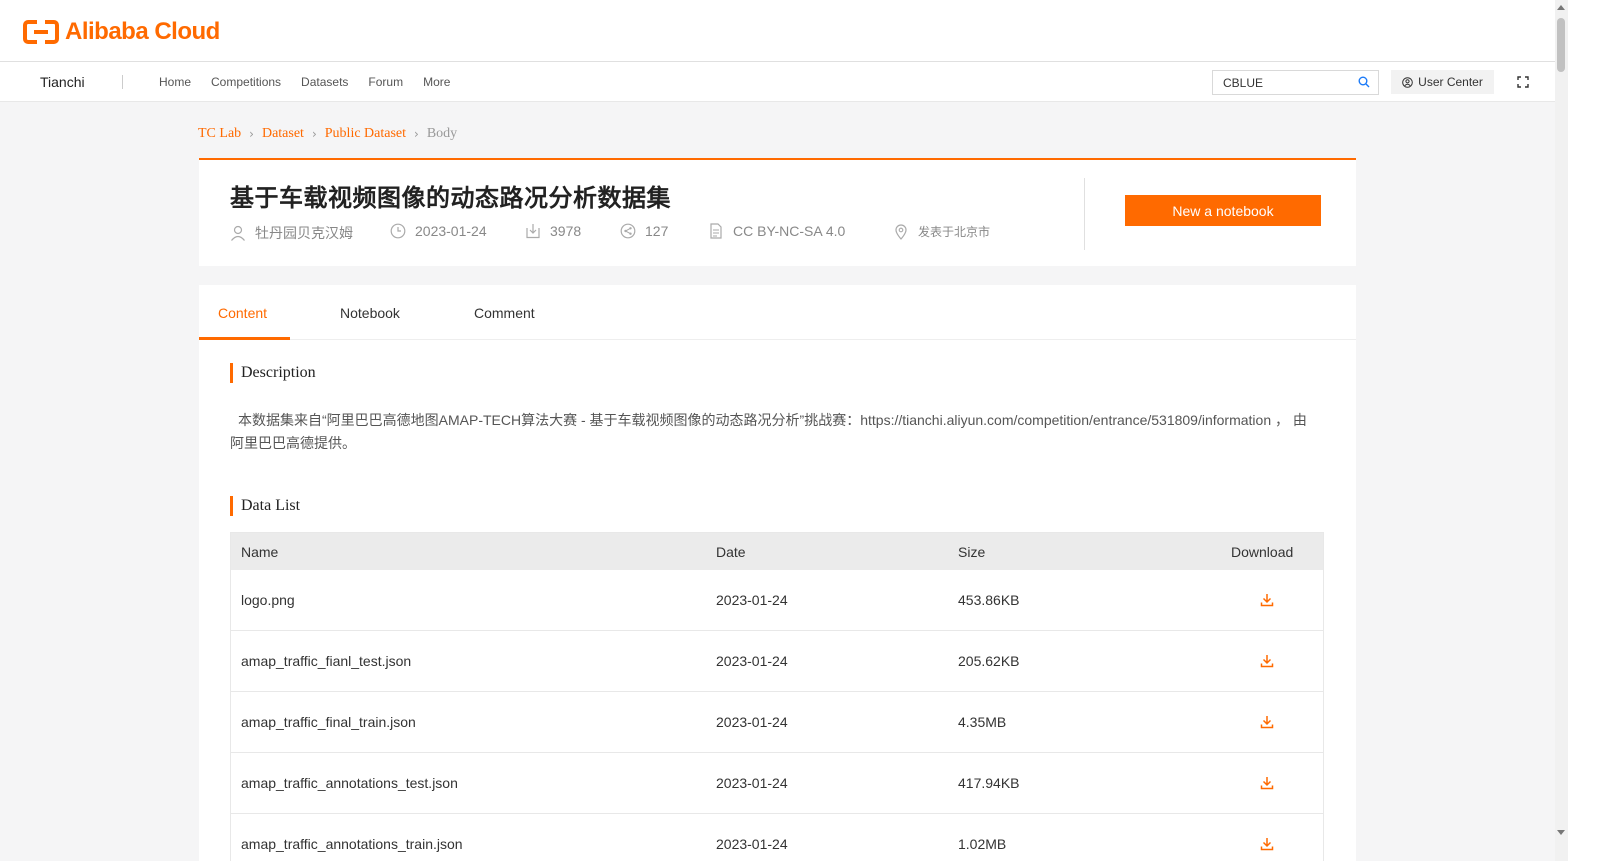 This screenshot has width=1600, height=861. I want to click on file-name: amap_traffic_annotations_train.json, so click(352, 844).